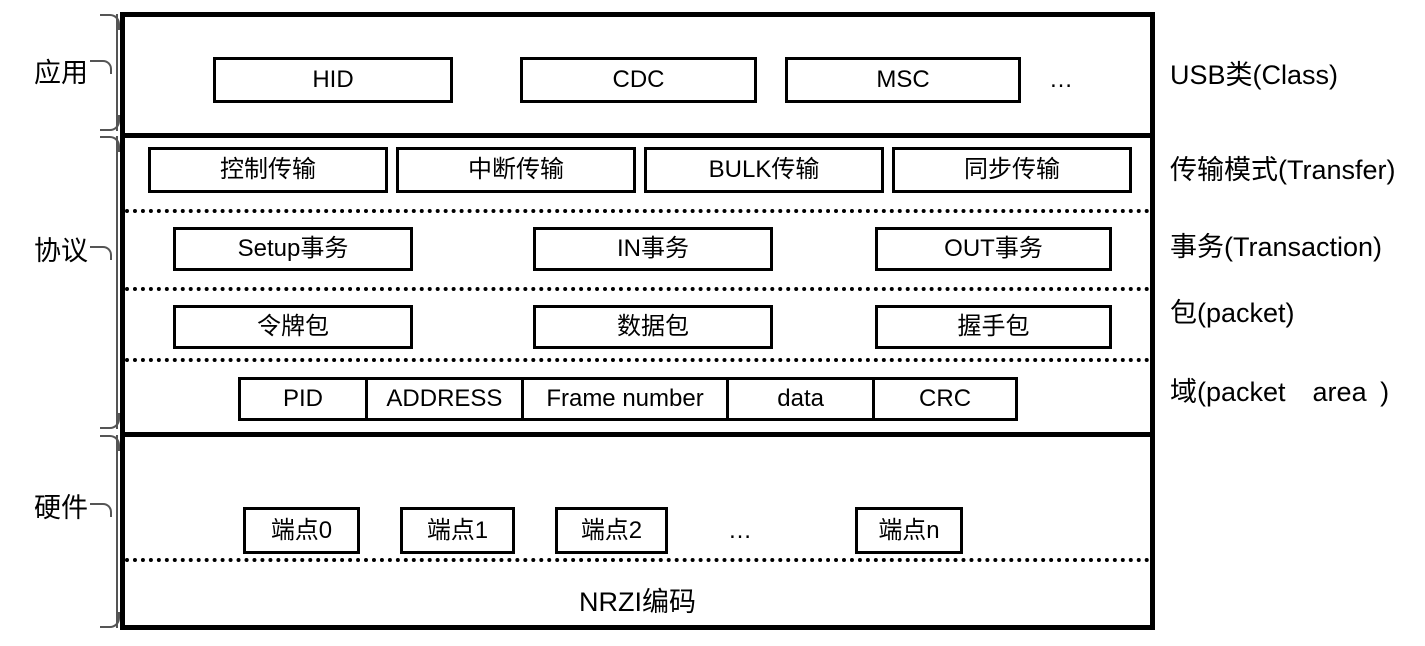  I want to click on encoding-label: NRZI编码, so click(637, 601).